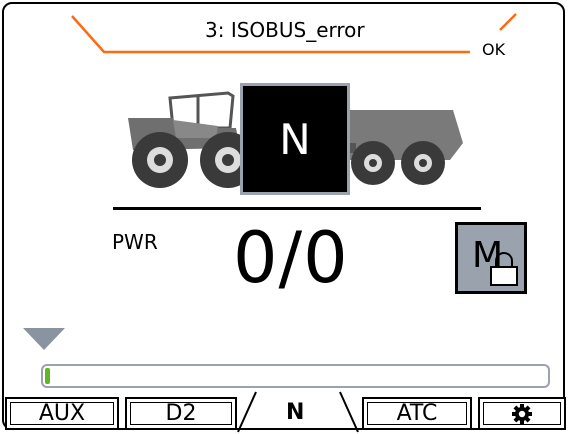  What do you see at coordinates (295, 139) in the screenshot?
I see `gear-indicator: N` at bounding box center [295, 139].